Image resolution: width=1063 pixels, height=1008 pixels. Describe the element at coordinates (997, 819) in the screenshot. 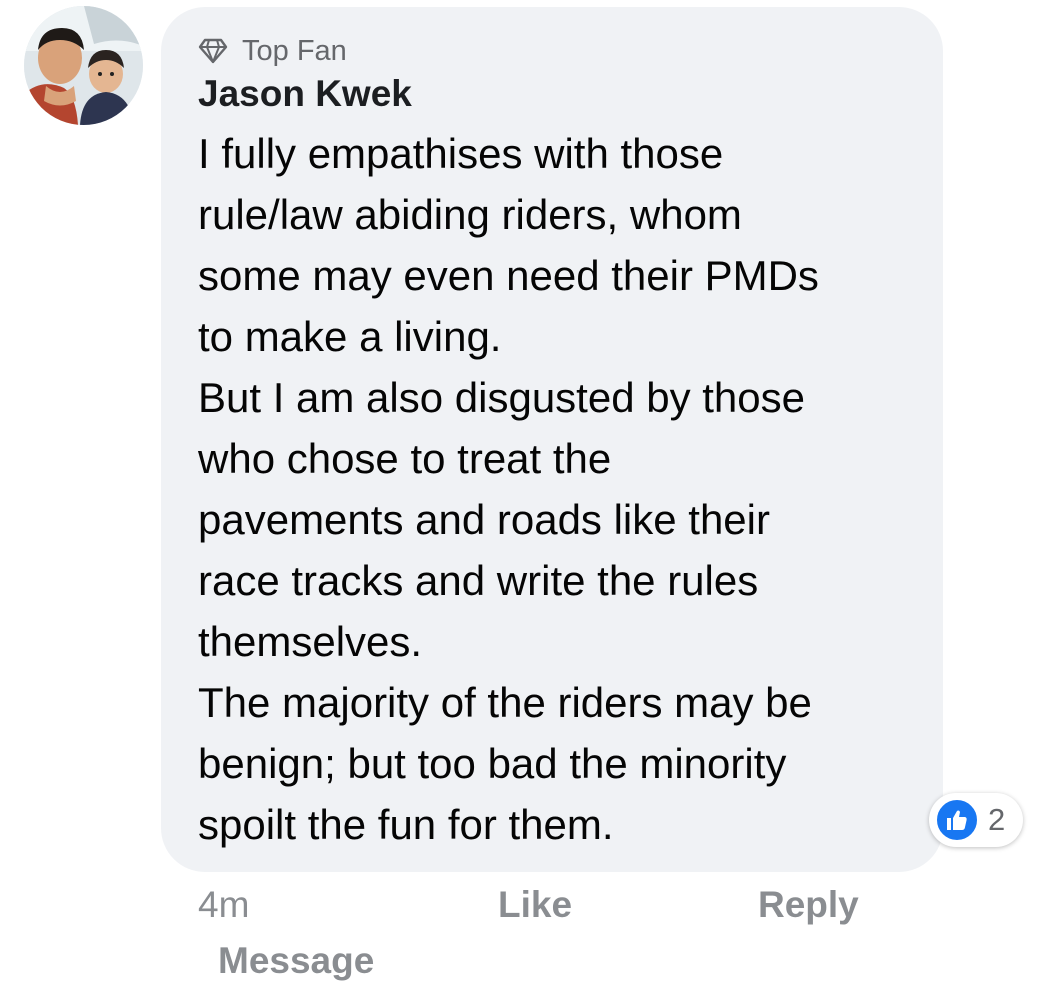

I see `reaction-count: 2` at that location.